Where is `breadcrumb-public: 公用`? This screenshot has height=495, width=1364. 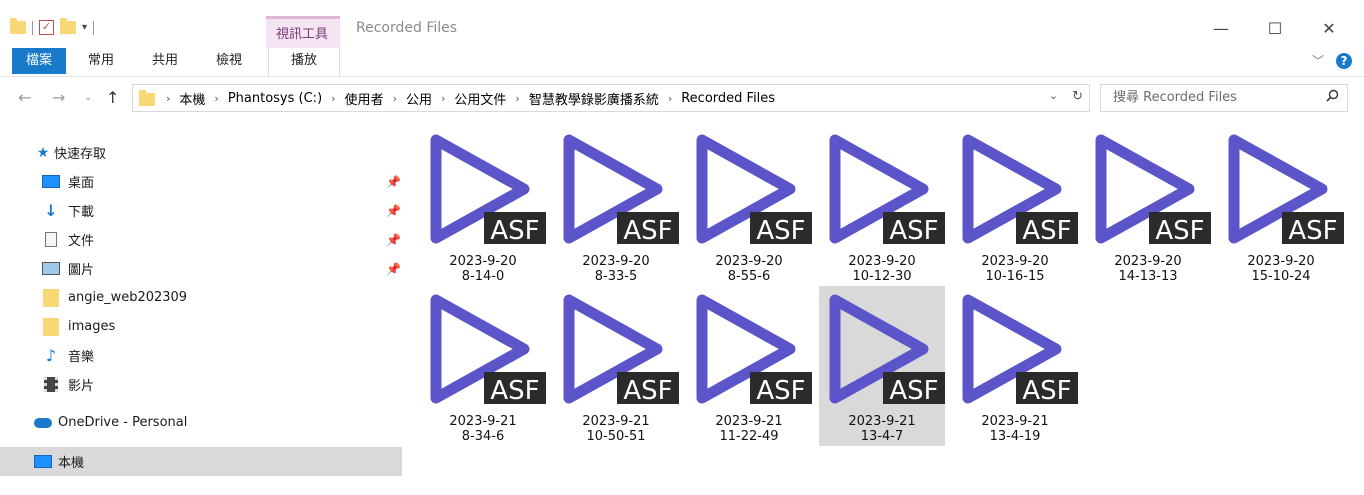 breadcrumb-public: 公用 is located at coordinates (419, 98).